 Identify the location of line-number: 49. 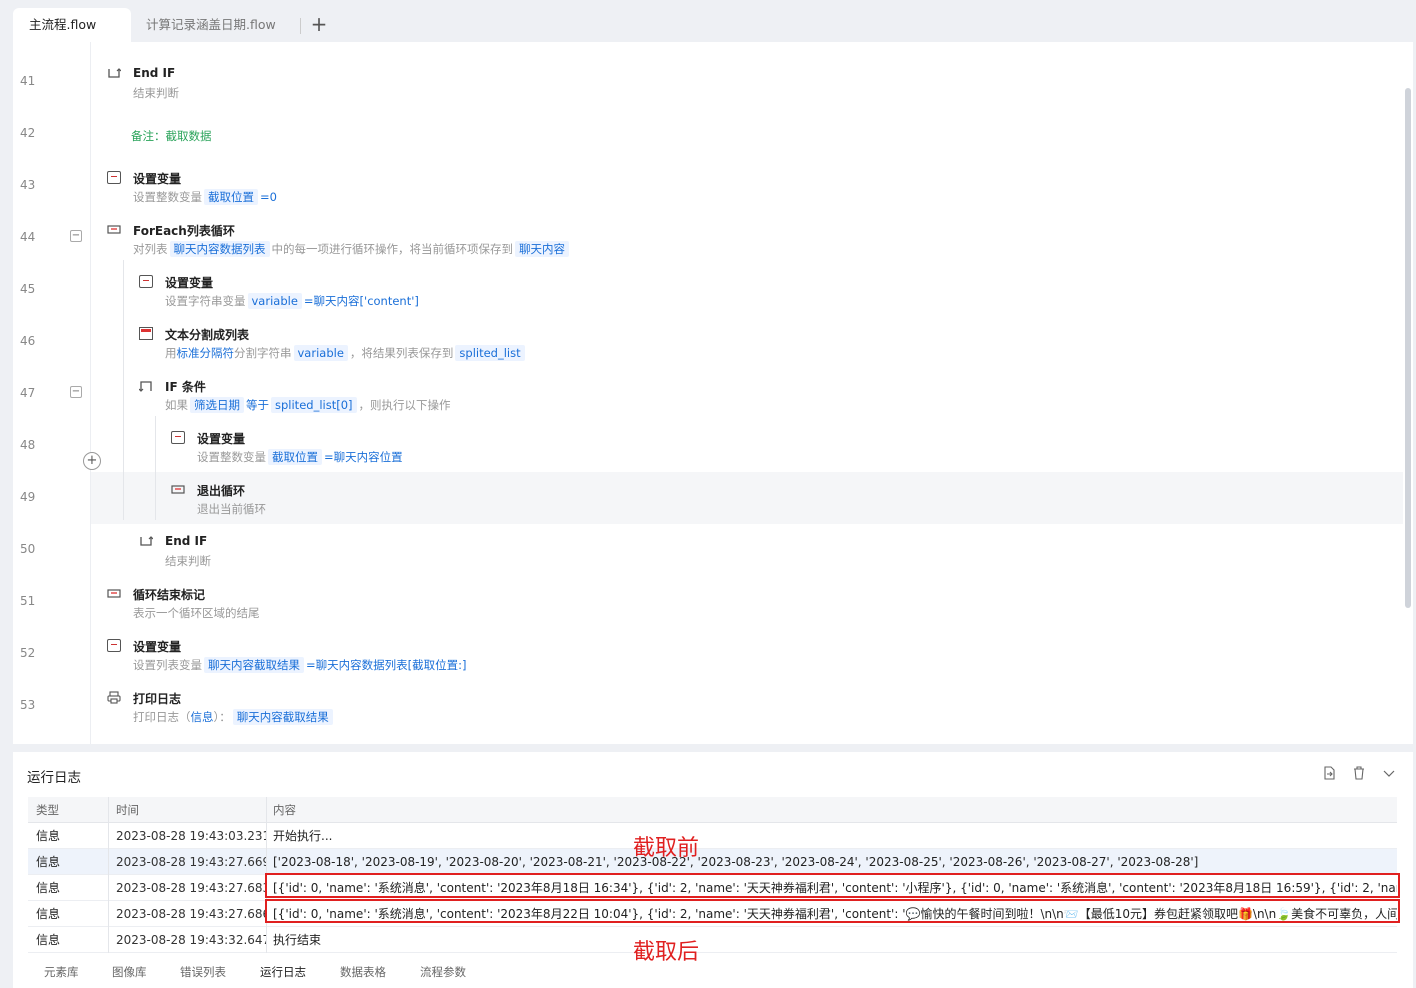
(28, 497).